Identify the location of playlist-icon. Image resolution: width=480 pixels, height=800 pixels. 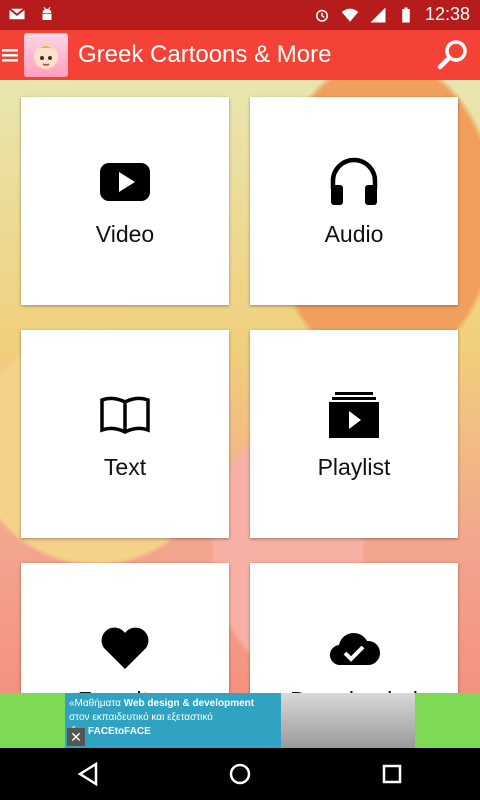
(354, 414).